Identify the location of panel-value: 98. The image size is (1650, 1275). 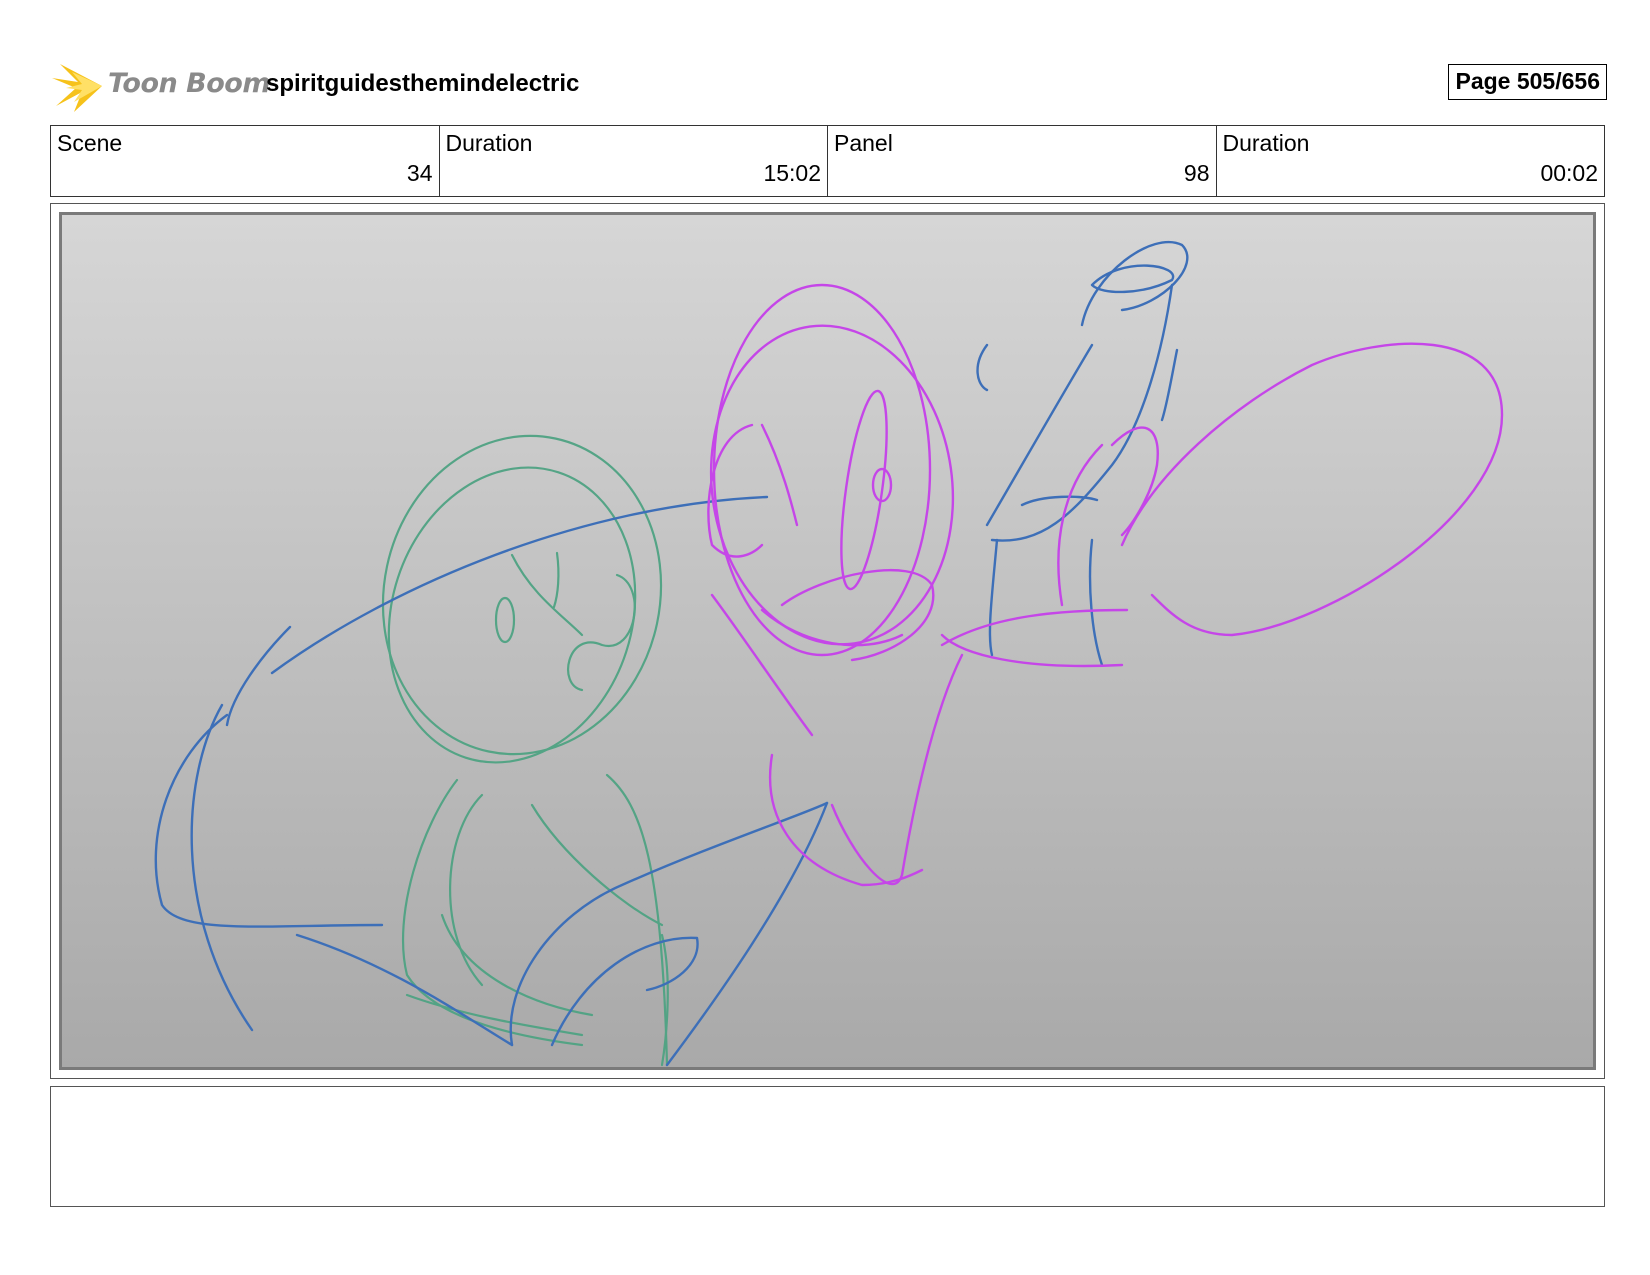
(1196, 173).